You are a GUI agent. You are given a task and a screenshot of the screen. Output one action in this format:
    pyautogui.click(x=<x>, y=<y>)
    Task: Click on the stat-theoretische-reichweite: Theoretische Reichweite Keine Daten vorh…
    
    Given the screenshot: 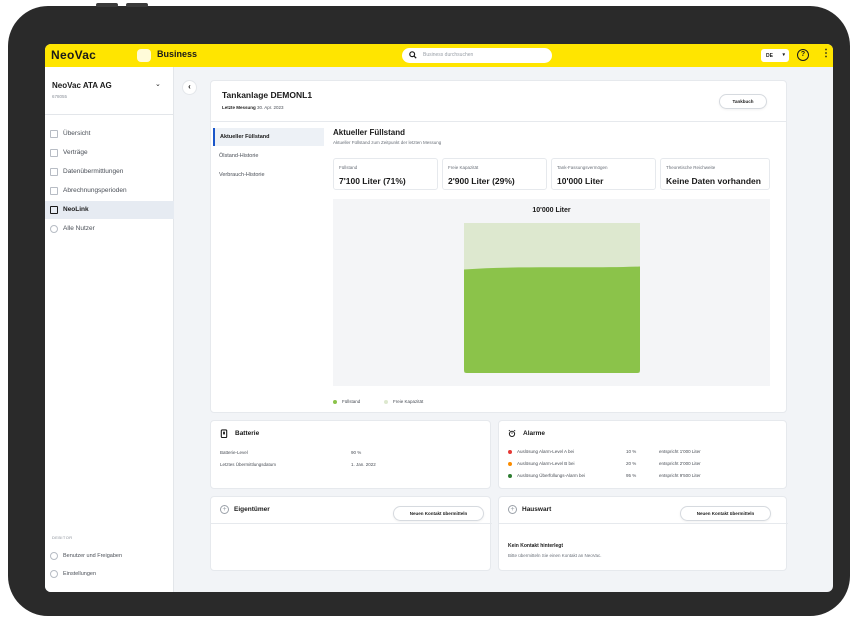 What is the action you would take?
    pyautogui.click(x=715, y=174)
    